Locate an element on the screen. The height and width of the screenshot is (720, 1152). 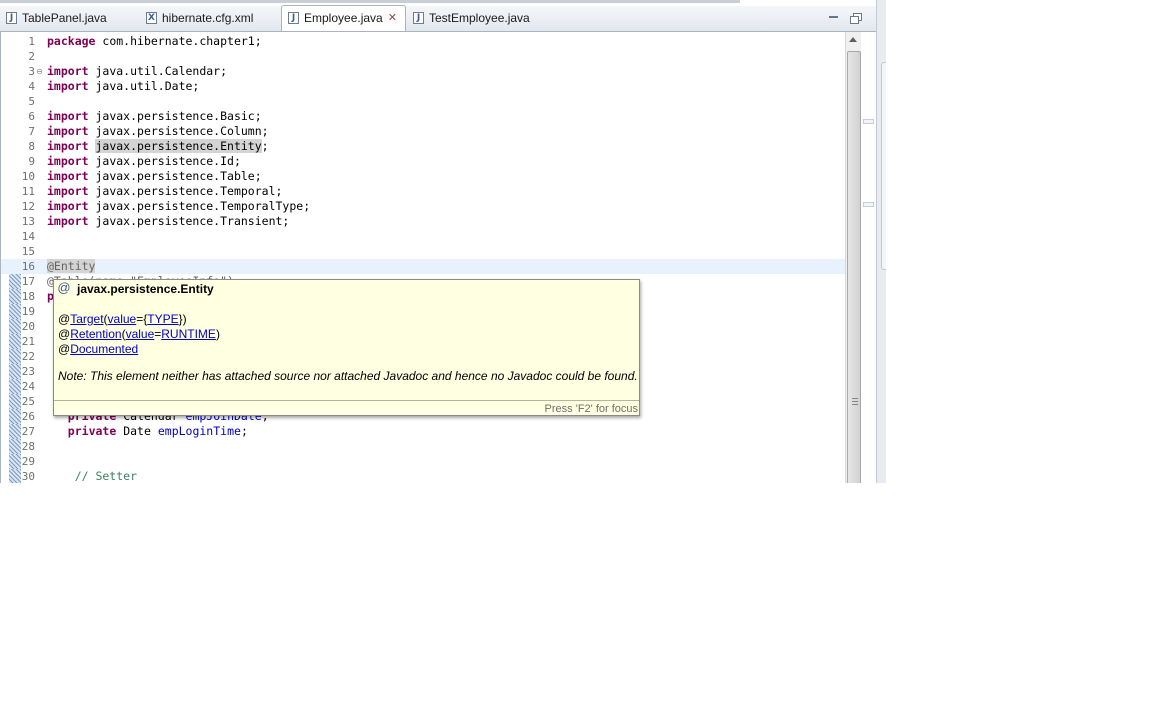
tab-hibernate-cfg-xml: X hibernate.cfg.xml is located at coordinates (210, 18).